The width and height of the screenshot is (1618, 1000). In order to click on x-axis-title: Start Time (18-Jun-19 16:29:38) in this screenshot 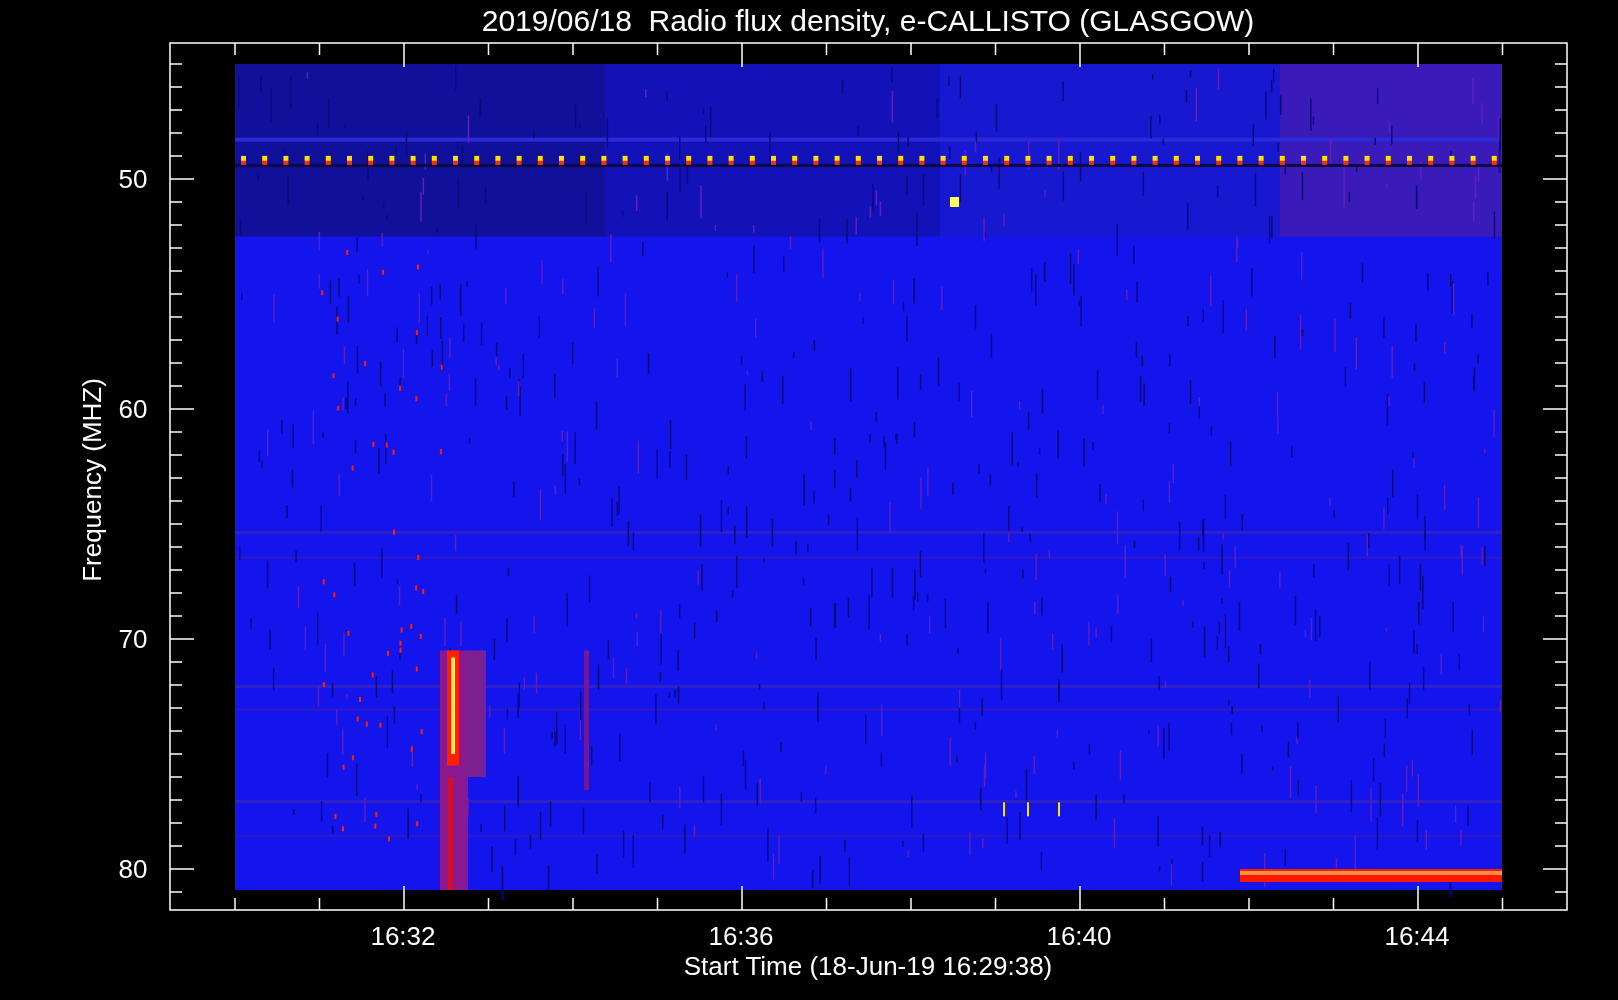, I will do `click(868, 966)`.